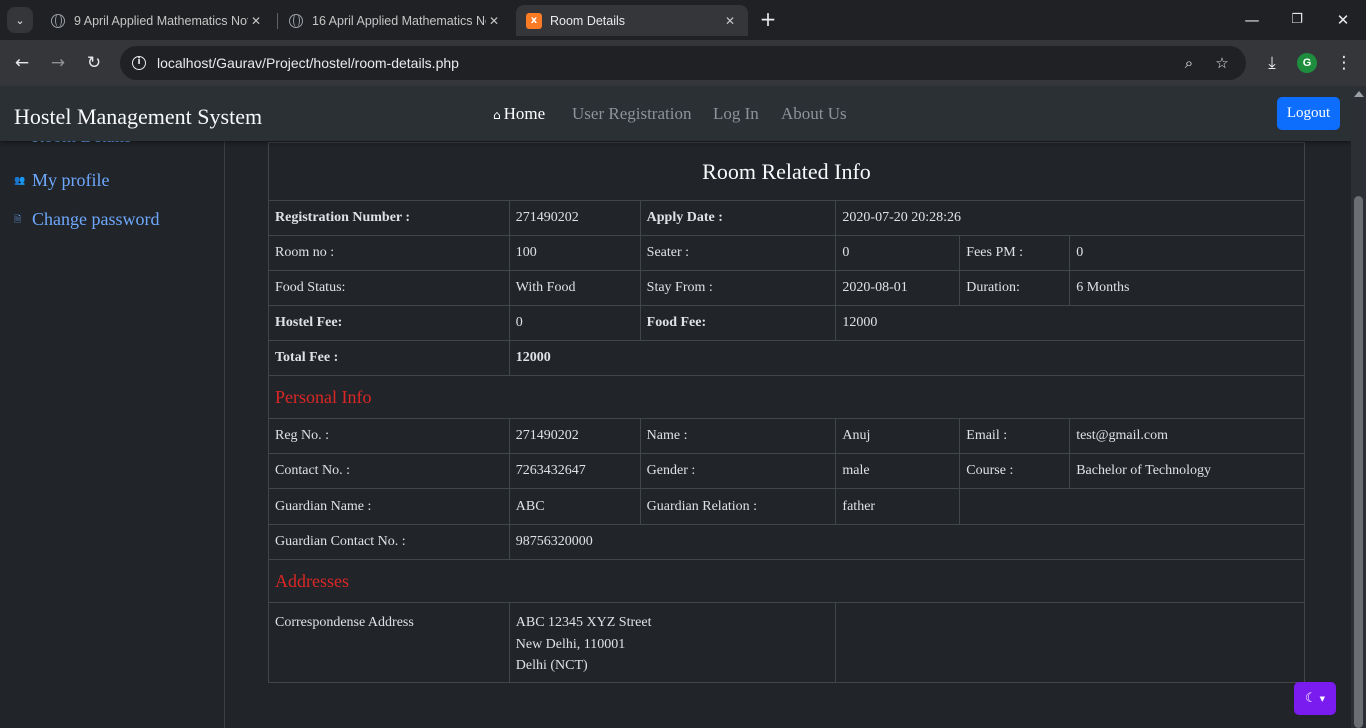 The width and height of the screenshot is (1366, 728). What do you see at coordinates (1307, 63) in the screenshot?
I see `profile-avatar: G` at bounding box center [1307, 63].